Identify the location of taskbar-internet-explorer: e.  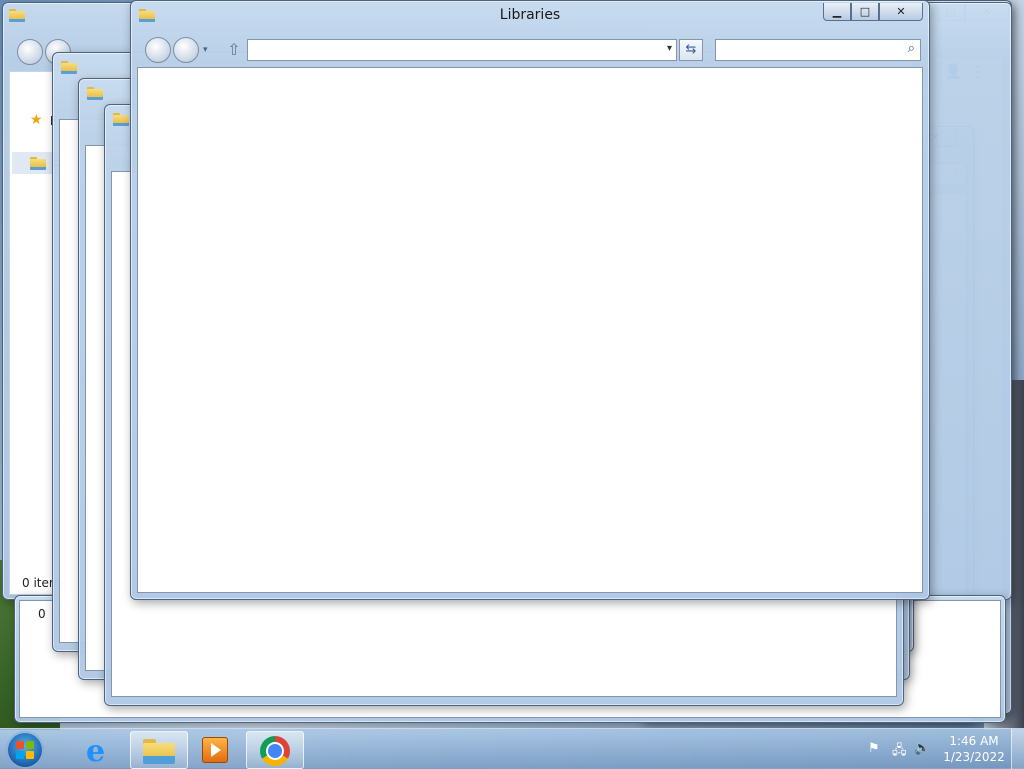
(100, 750).